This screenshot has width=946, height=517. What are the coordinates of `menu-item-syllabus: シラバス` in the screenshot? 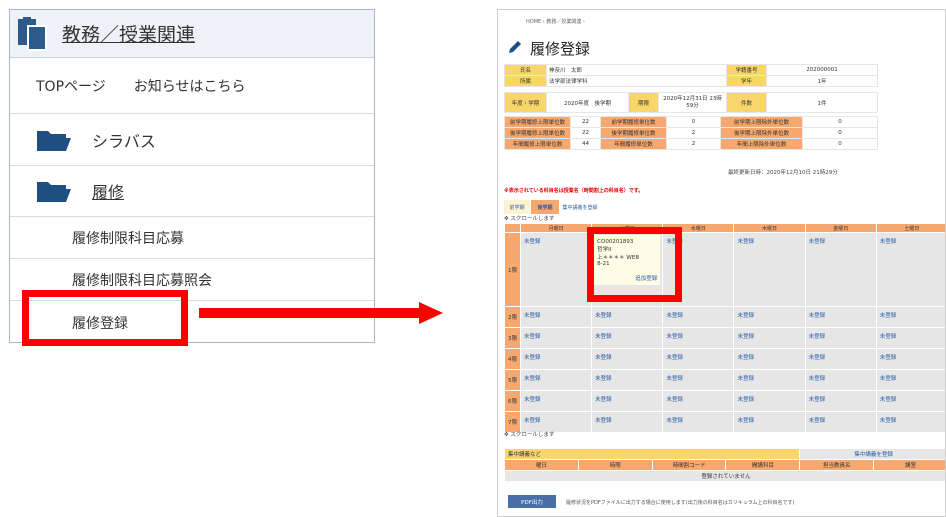 It's located at (192, 140).